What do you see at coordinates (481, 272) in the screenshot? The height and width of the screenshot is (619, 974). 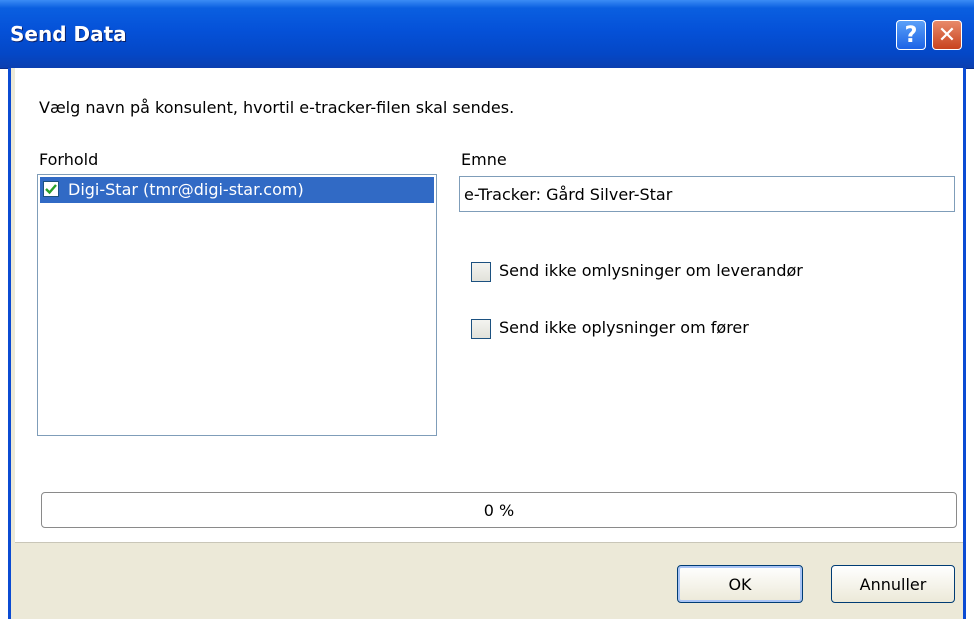 I see `option-checkbox-leverandor` at bounding box center [481, 272].